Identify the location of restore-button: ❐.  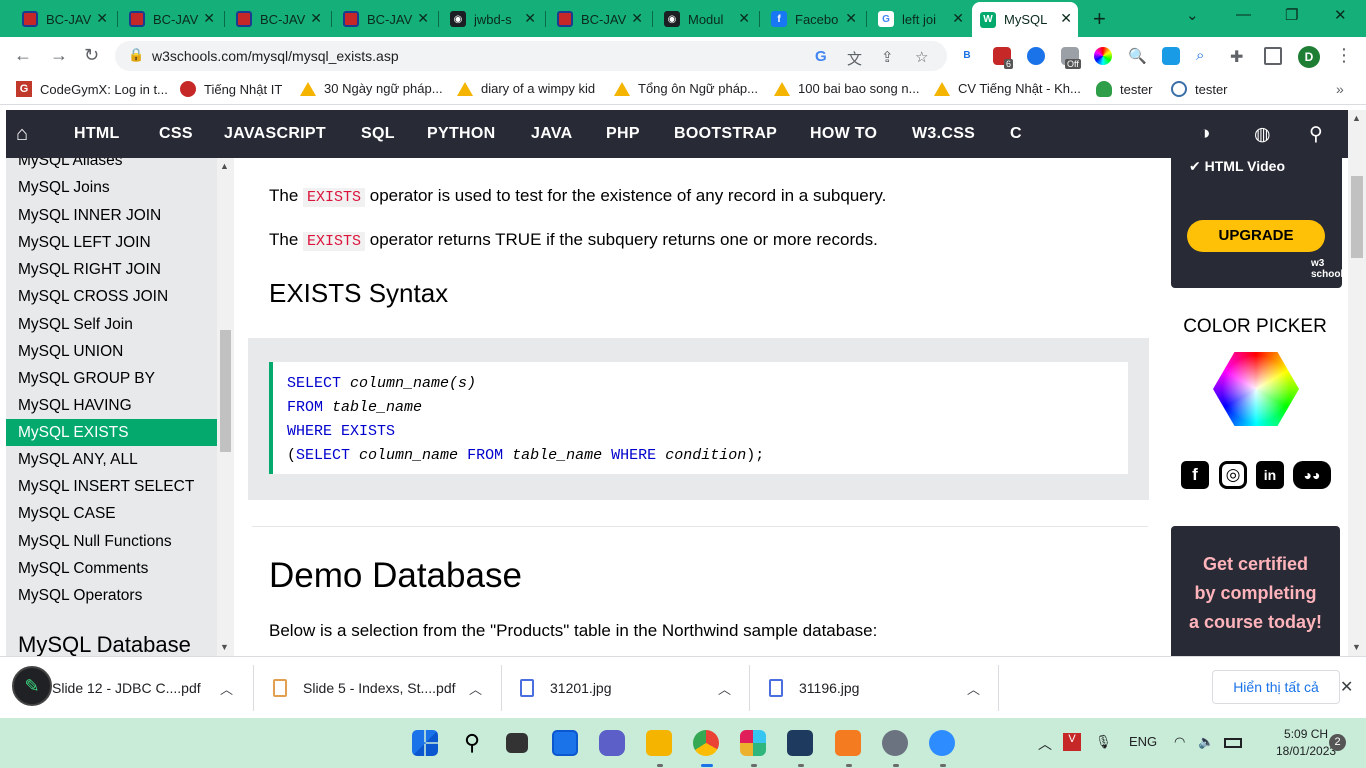
(1291, 15).